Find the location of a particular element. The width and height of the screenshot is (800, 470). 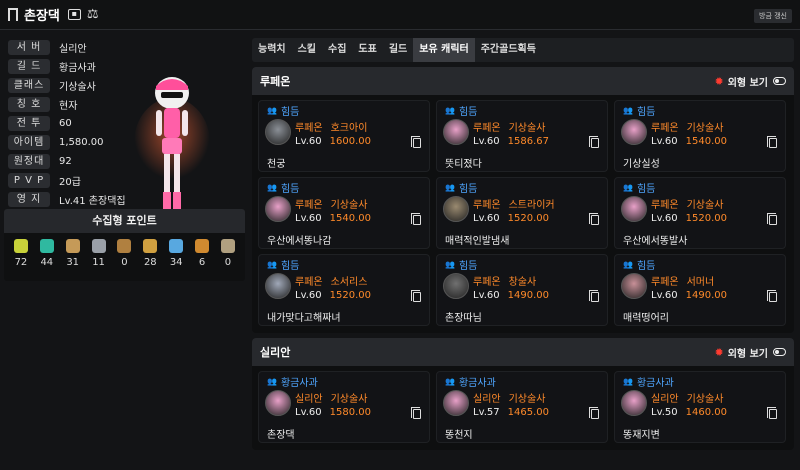

level-row: Lv.50 1460.00 is located at coordinates (689, 412).